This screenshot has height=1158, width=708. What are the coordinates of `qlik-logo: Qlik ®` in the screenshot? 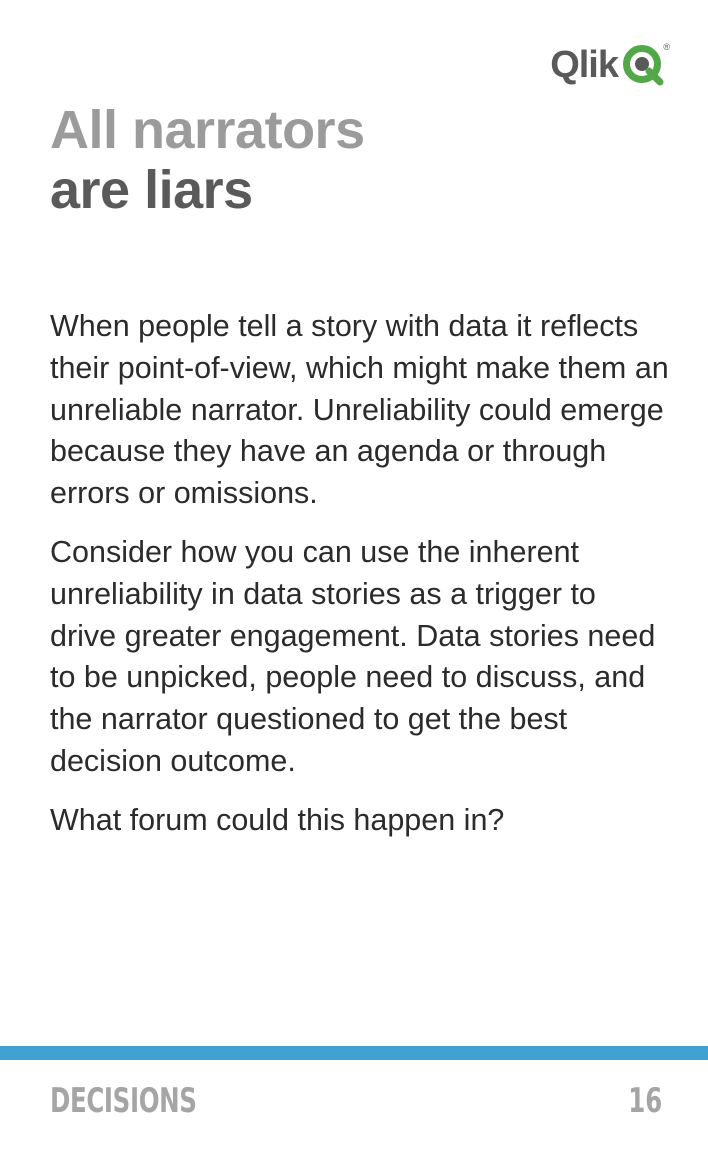 It's located at (610, 64).